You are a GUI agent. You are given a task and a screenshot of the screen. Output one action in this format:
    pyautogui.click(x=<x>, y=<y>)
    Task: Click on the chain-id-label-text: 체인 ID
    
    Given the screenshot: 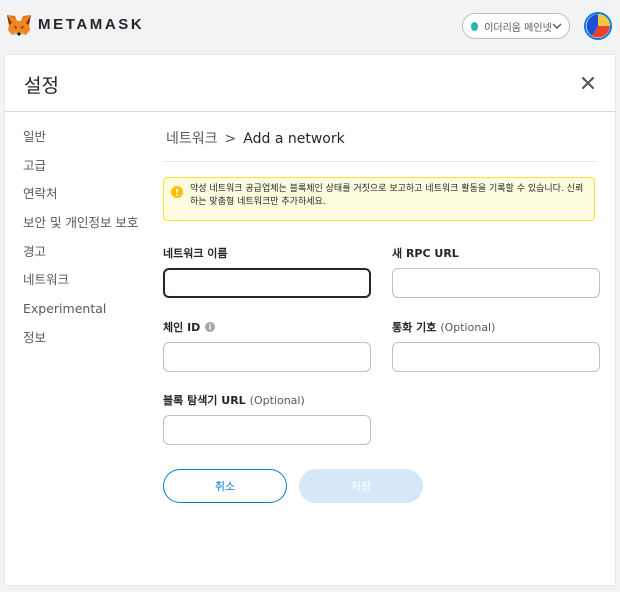 What is the action you would take?
    pyautogui.click(x=182, y=327)
    